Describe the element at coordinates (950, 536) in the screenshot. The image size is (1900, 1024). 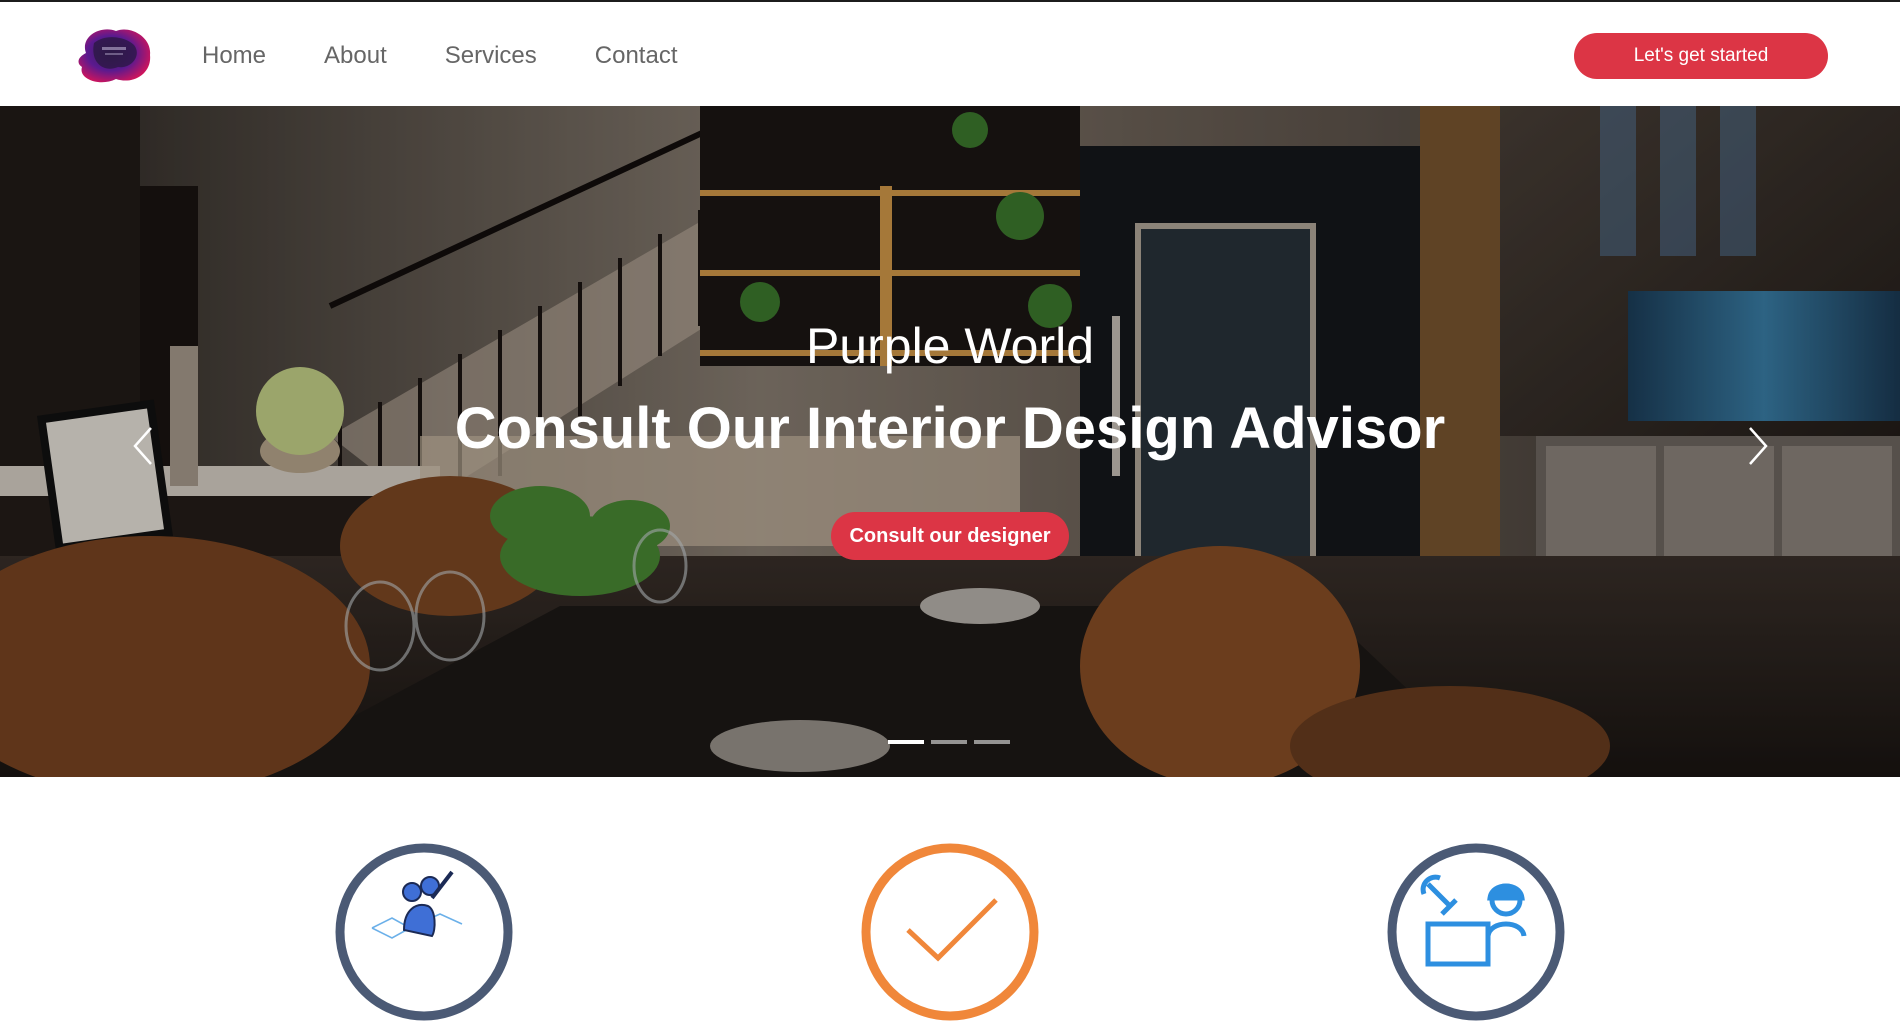
I see `consult-designer-button: Consult our designer` at that location.